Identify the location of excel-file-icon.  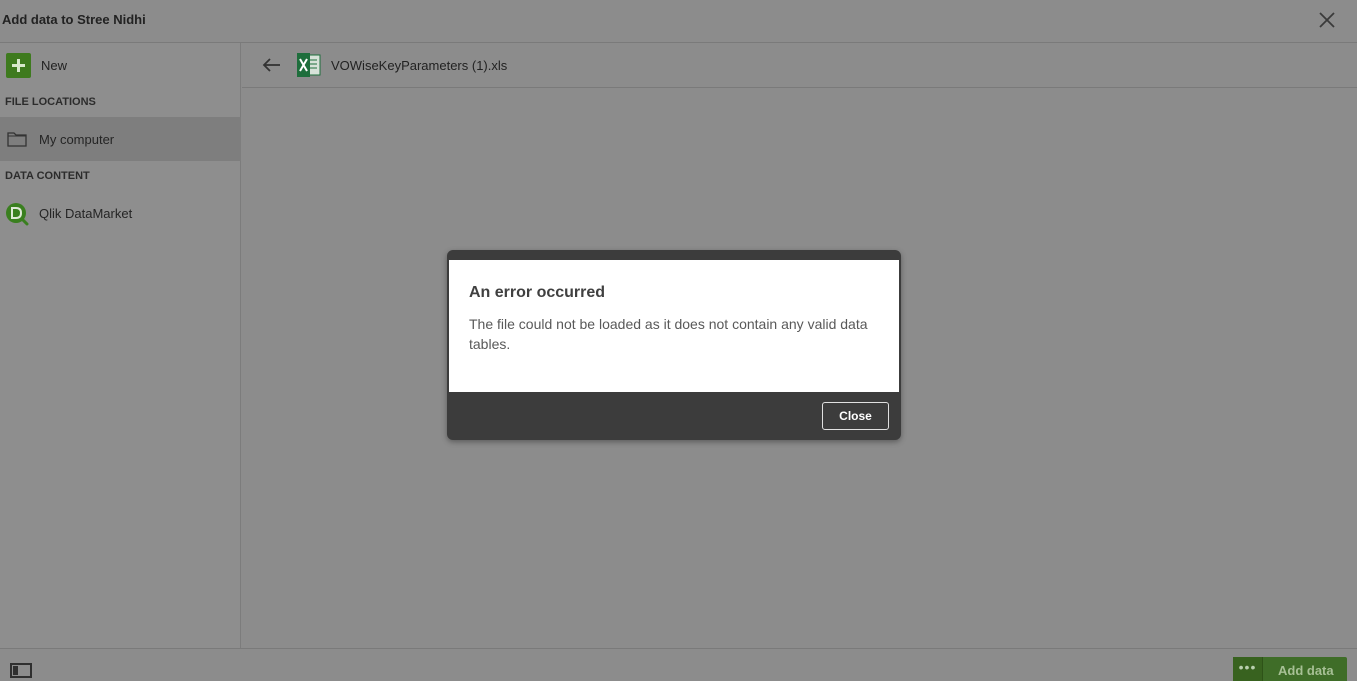
(309, 65).